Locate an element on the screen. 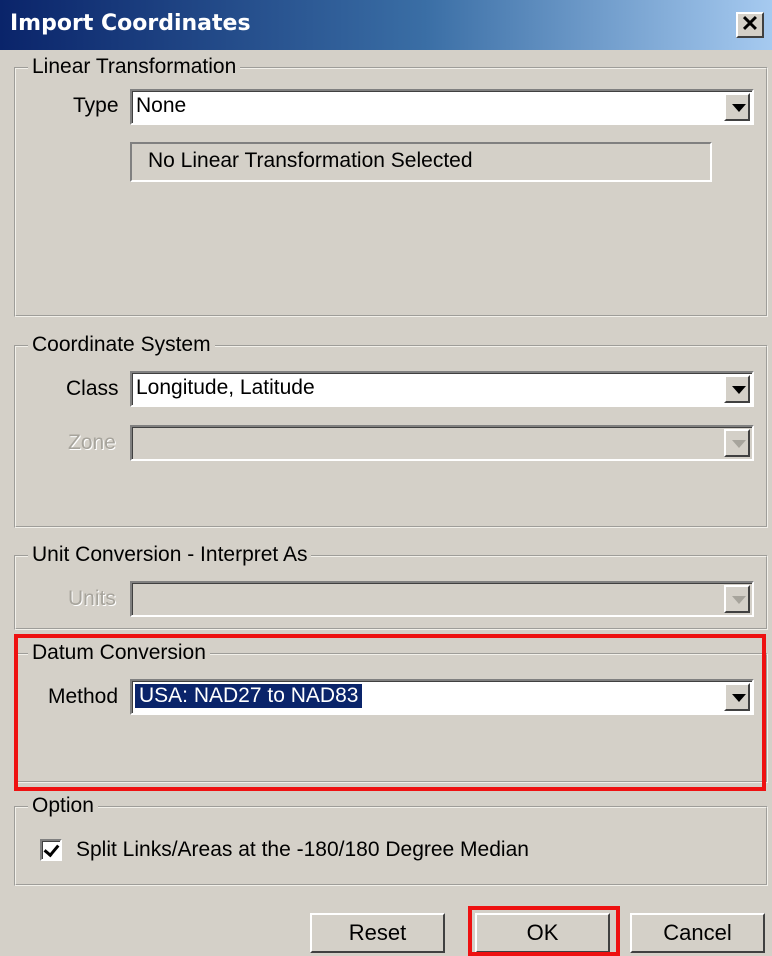 The height and width of the screenshot is (956, 772). title-bar: Import Coordinates ✕ is located at coordinates (386, 25).